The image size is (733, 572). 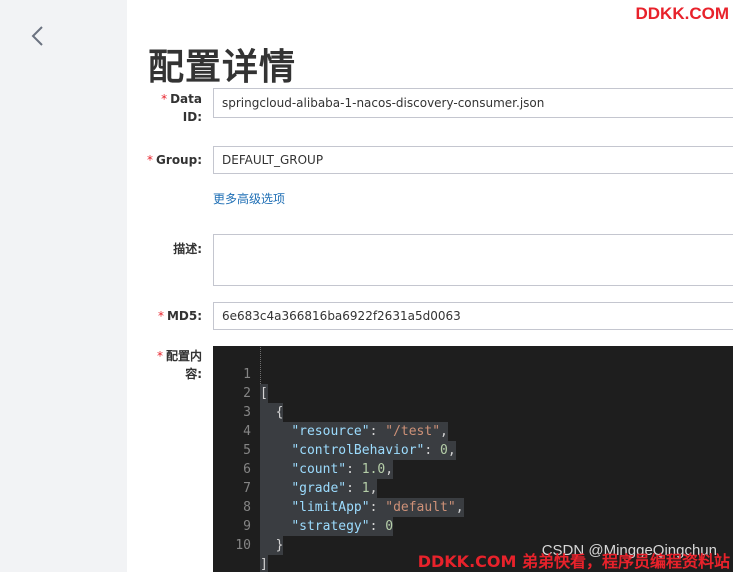 I want to click on code-line: 2 {, so click(x=263, y=404).